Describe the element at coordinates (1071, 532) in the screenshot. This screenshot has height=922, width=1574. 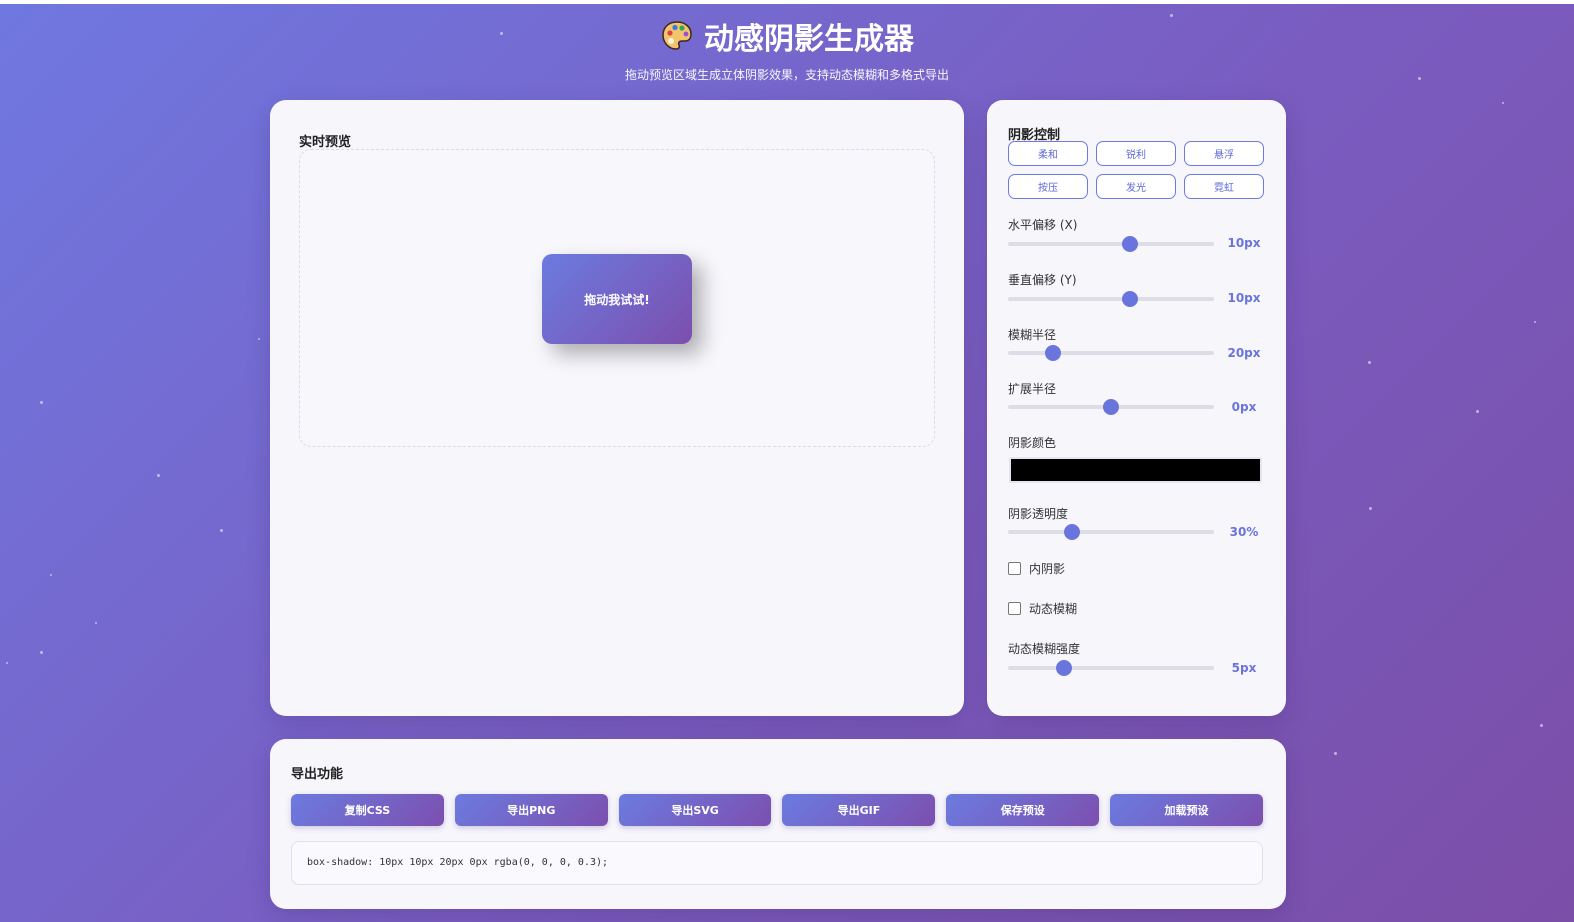
I see `opacity-slider-thumb` at that location.